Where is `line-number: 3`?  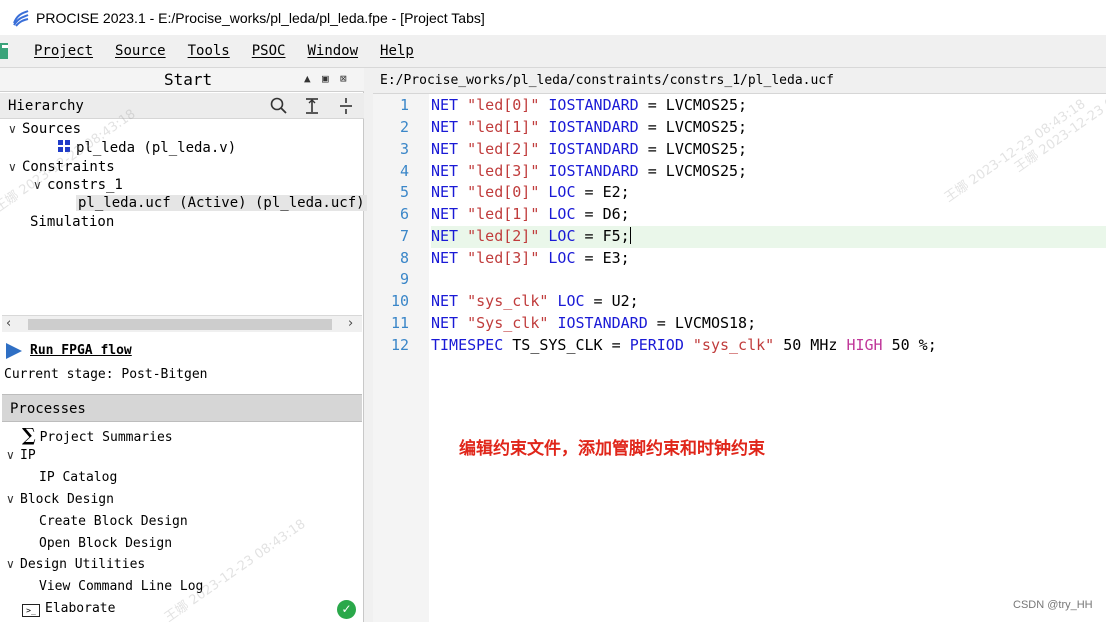 line-number: 3 is located at coordinates (404, 149).